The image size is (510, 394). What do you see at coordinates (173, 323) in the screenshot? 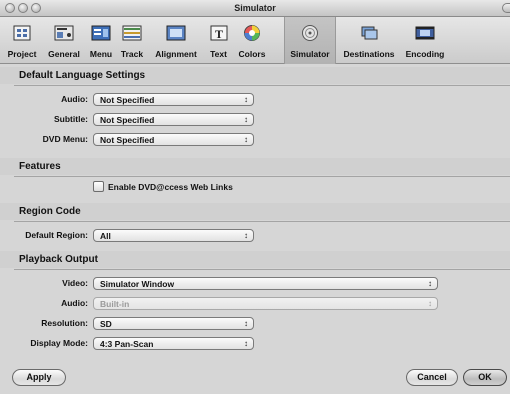
I see `resolution-popup: SD ↕` at bounding box center [173, 323].